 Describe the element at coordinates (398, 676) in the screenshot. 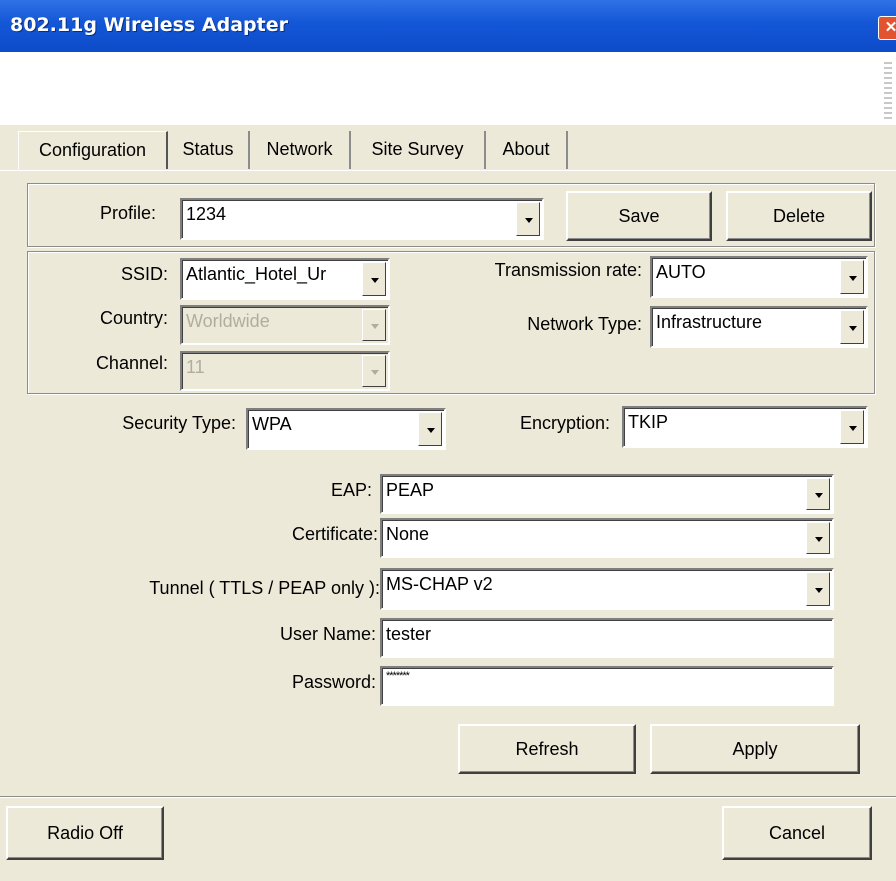

I see `password-value: *******` at that location.